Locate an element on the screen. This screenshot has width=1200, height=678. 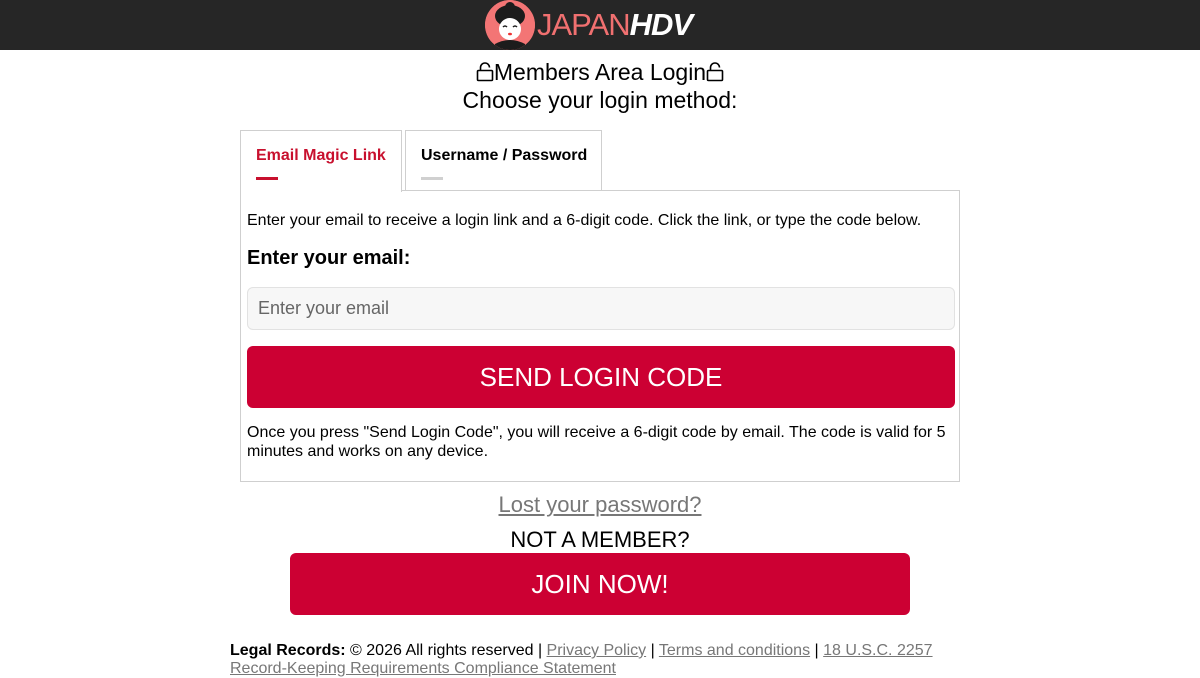
terms-link: Terms and conditions is located at coordinates (734, 650).